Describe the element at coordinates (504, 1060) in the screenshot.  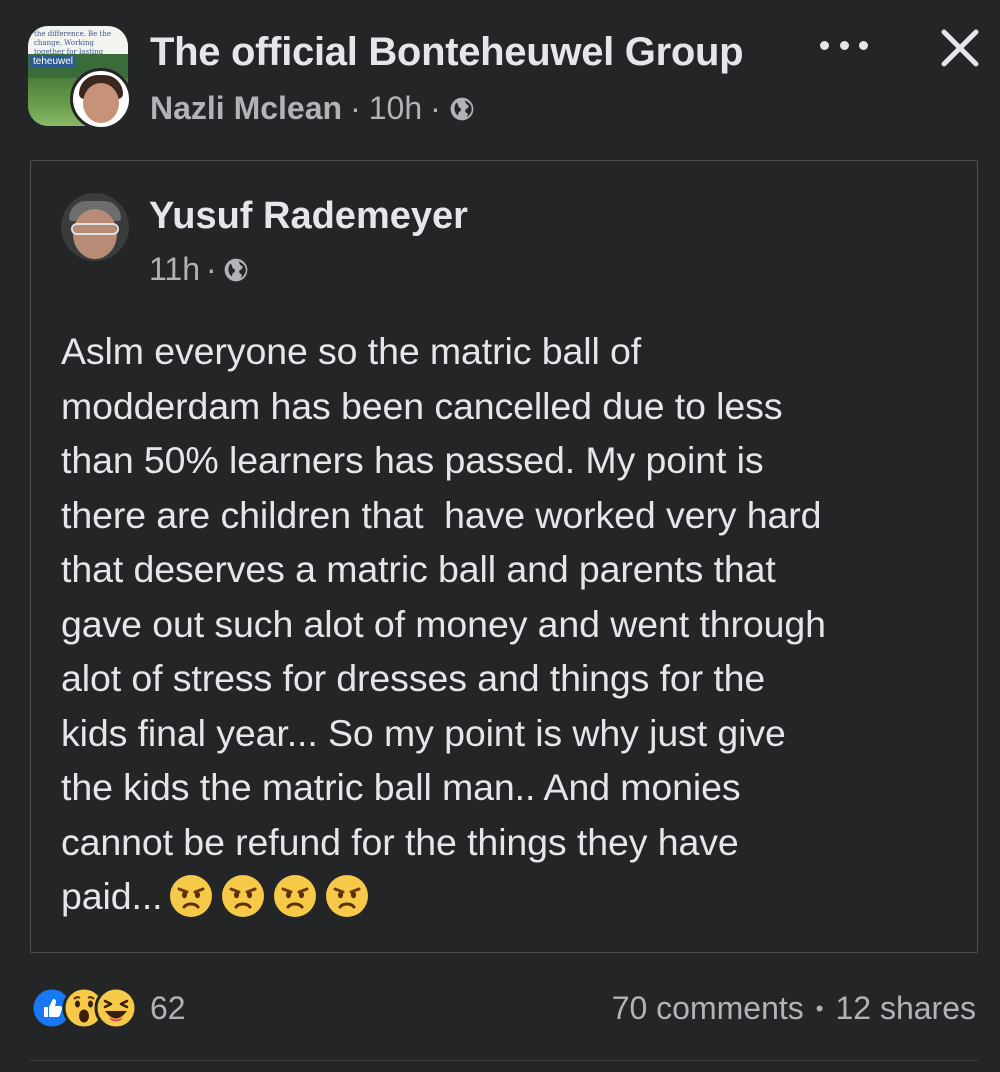
I see `footer-divider` at that location.